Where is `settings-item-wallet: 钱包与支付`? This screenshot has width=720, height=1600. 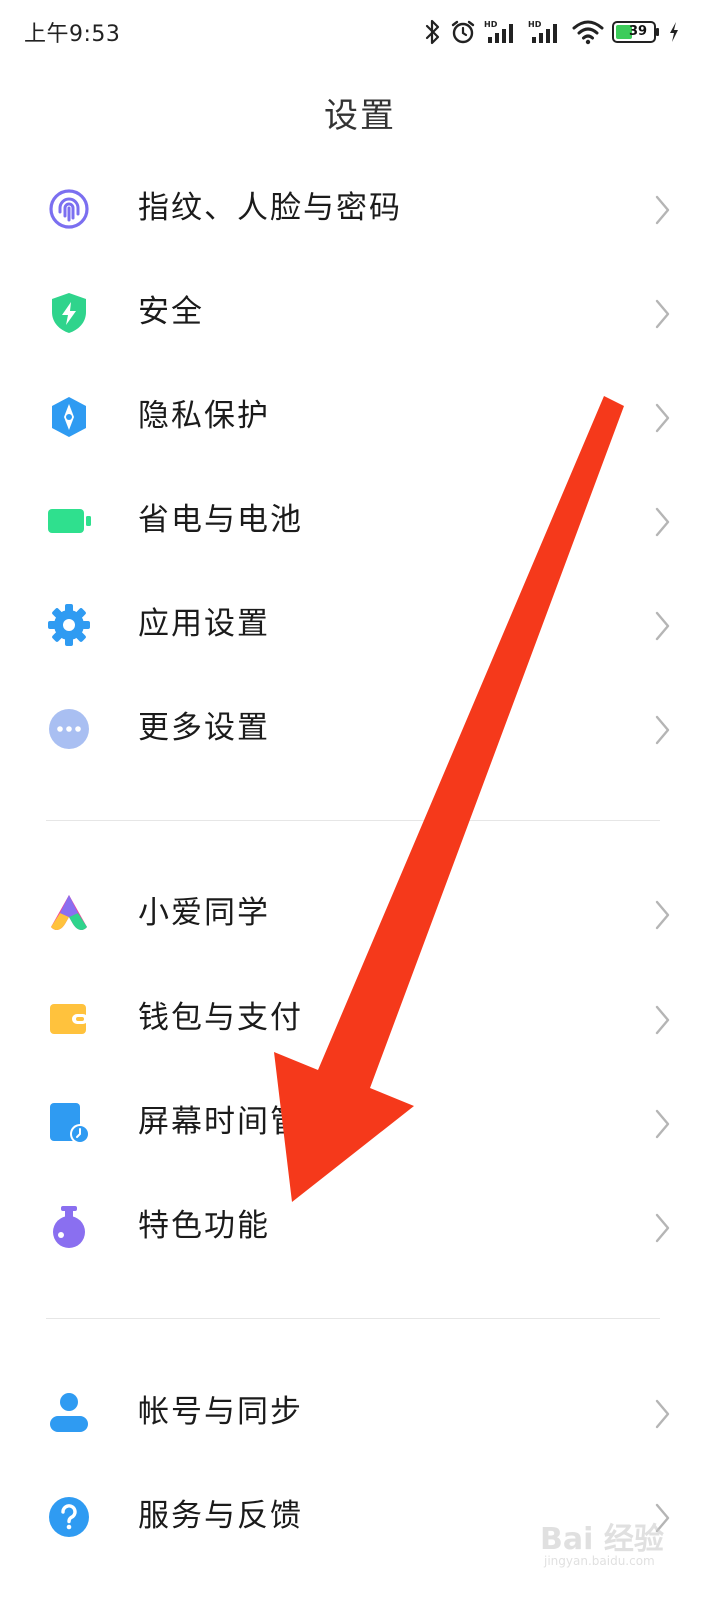 settings-item-wallet: 钱包与支付 is located at coordinates (360, 1018).